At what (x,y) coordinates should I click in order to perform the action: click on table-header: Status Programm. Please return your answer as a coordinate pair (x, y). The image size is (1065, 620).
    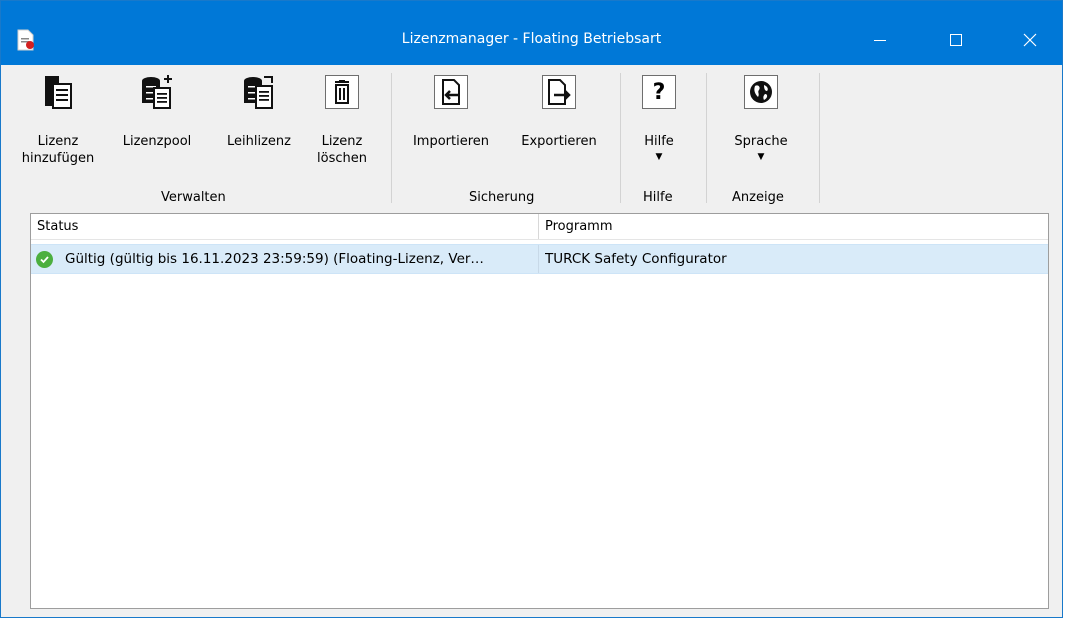
    Looking at the image, I should click on (539, 227).